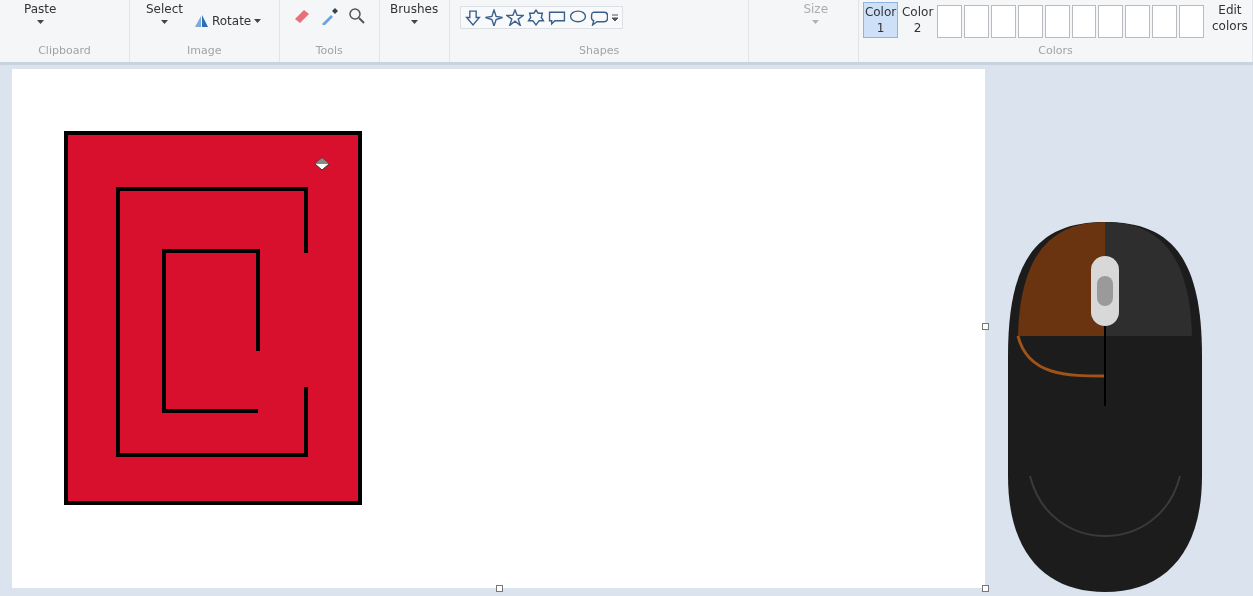 The image size is (1253, 596). I want to click on color-slot-button: Color 1, so click(881, 20).